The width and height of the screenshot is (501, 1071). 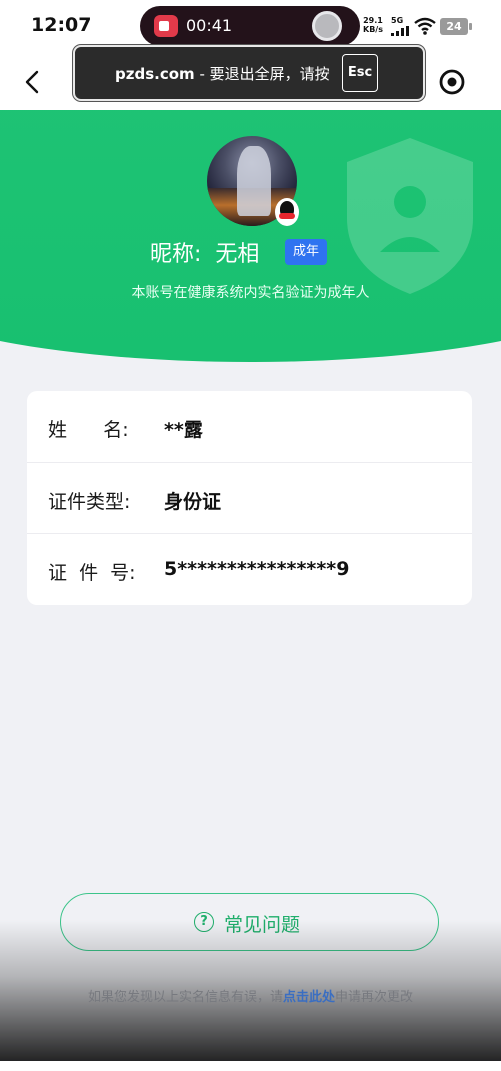 I want to click on nickname-value: 无相, so click(x=237, y=254).